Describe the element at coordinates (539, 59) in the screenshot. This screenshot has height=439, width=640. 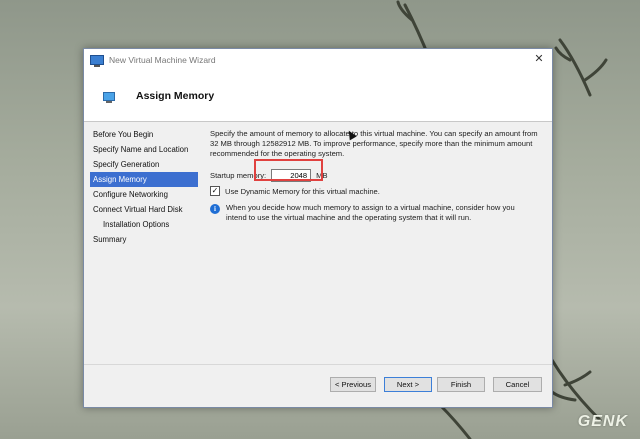
I see `close-button: ✕` at that location.